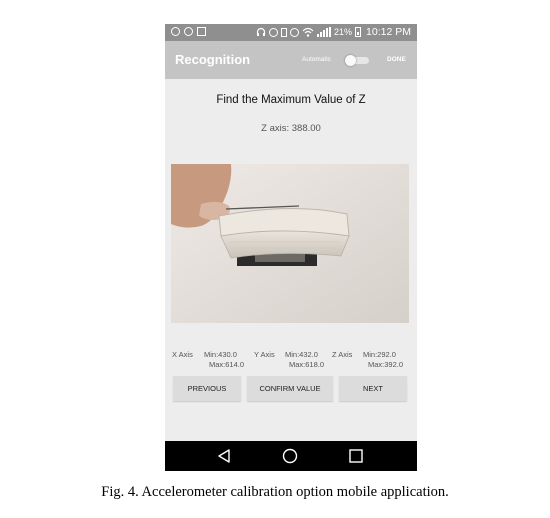 The height and width of the screenshot is (518, 550). I want to click on image-icon, so click(201, 31).